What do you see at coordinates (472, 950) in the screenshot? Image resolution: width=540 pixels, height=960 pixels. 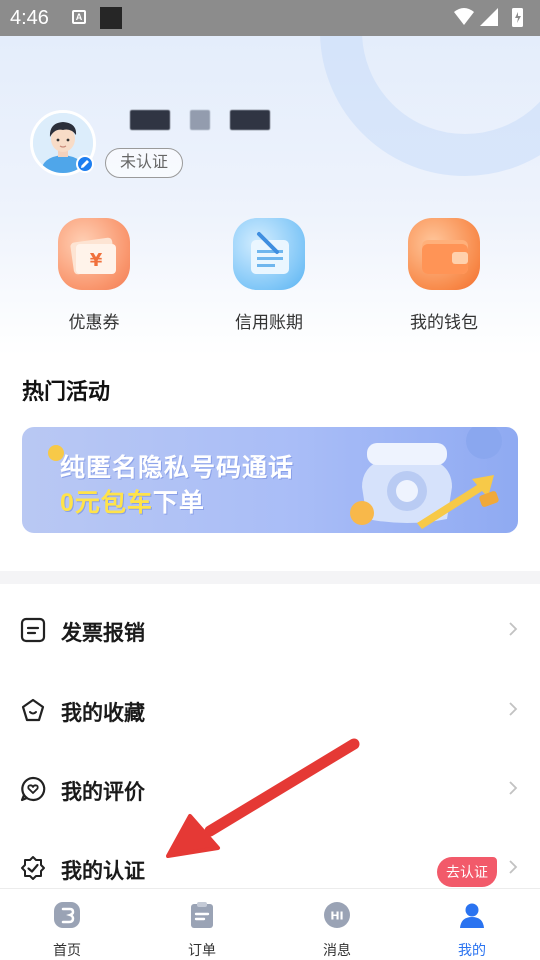 I see `tab-label: 我的` at bounding box center [472, 950].